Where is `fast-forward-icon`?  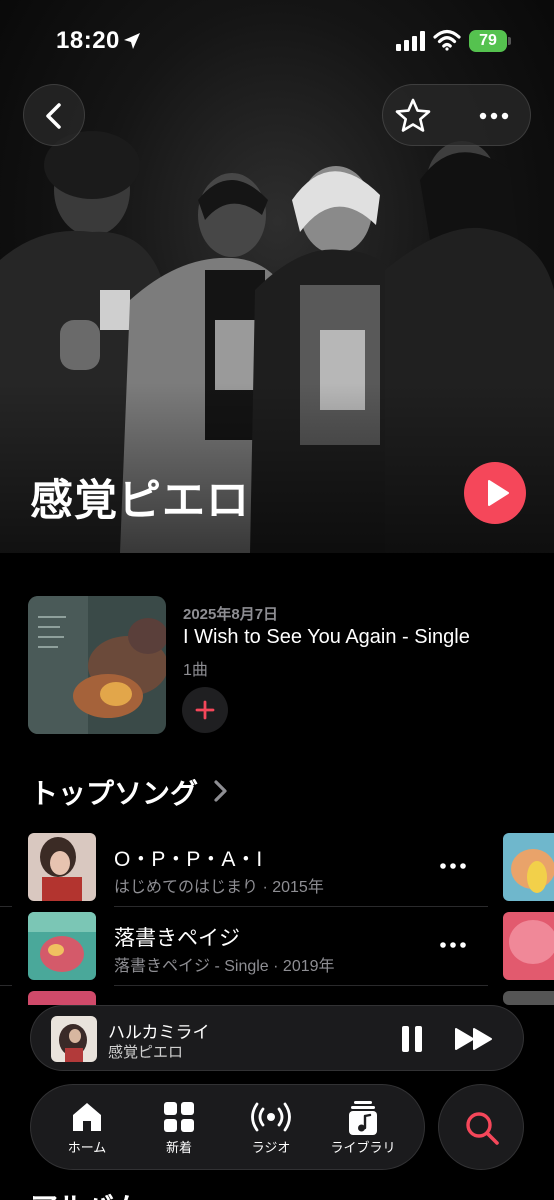
fast-forward-icon is located at coordinates (474, 1039).